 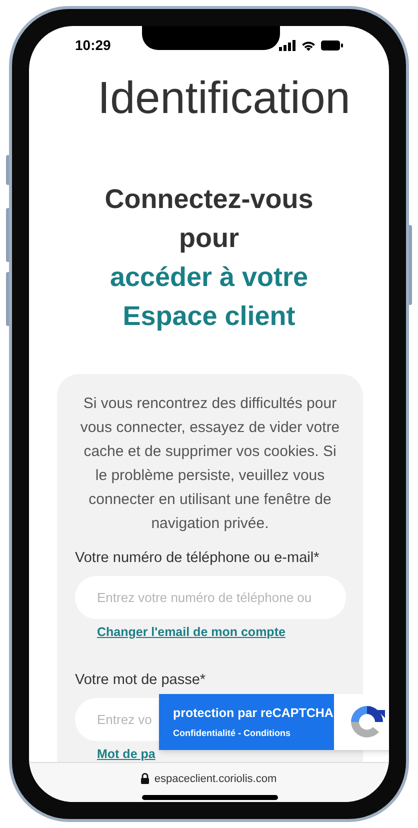 What do you see at coordinates (308, 45) in the screenshot?
I see `wifi-icon` at bounding box center [308, 45].